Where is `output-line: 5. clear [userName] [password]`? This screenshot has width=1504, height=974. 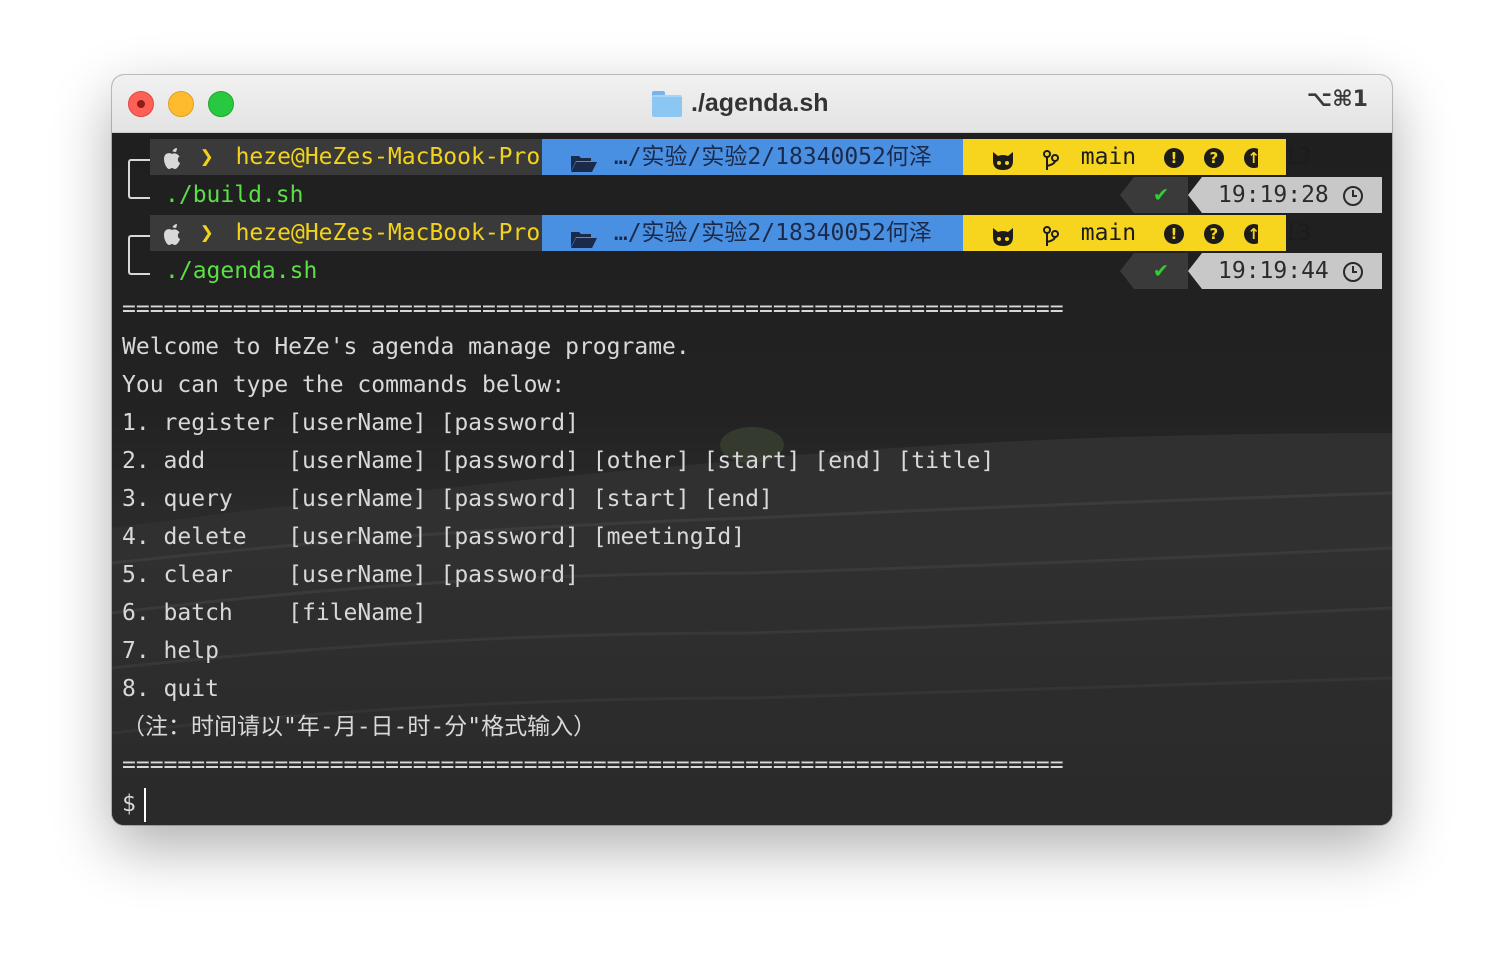 output-line: 5. clear [userName] [password] is located at coordinates (350, 575).